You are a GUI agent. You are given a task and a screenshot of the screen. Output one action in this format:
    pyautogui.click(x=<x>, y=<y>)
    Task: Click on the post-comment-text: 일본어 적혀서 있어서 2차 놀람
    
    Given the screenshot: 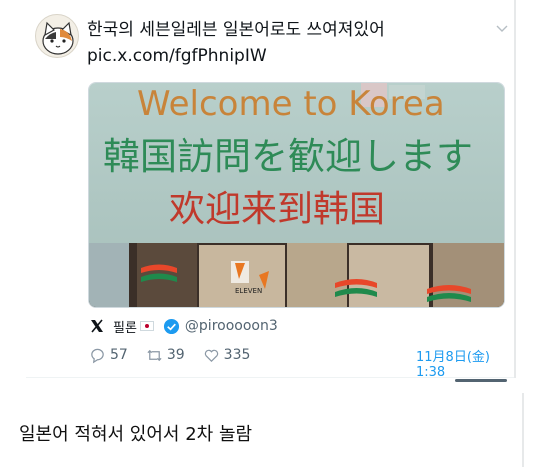 What is the action you would take?
    pyautogui.click(x=136, y=434)
    